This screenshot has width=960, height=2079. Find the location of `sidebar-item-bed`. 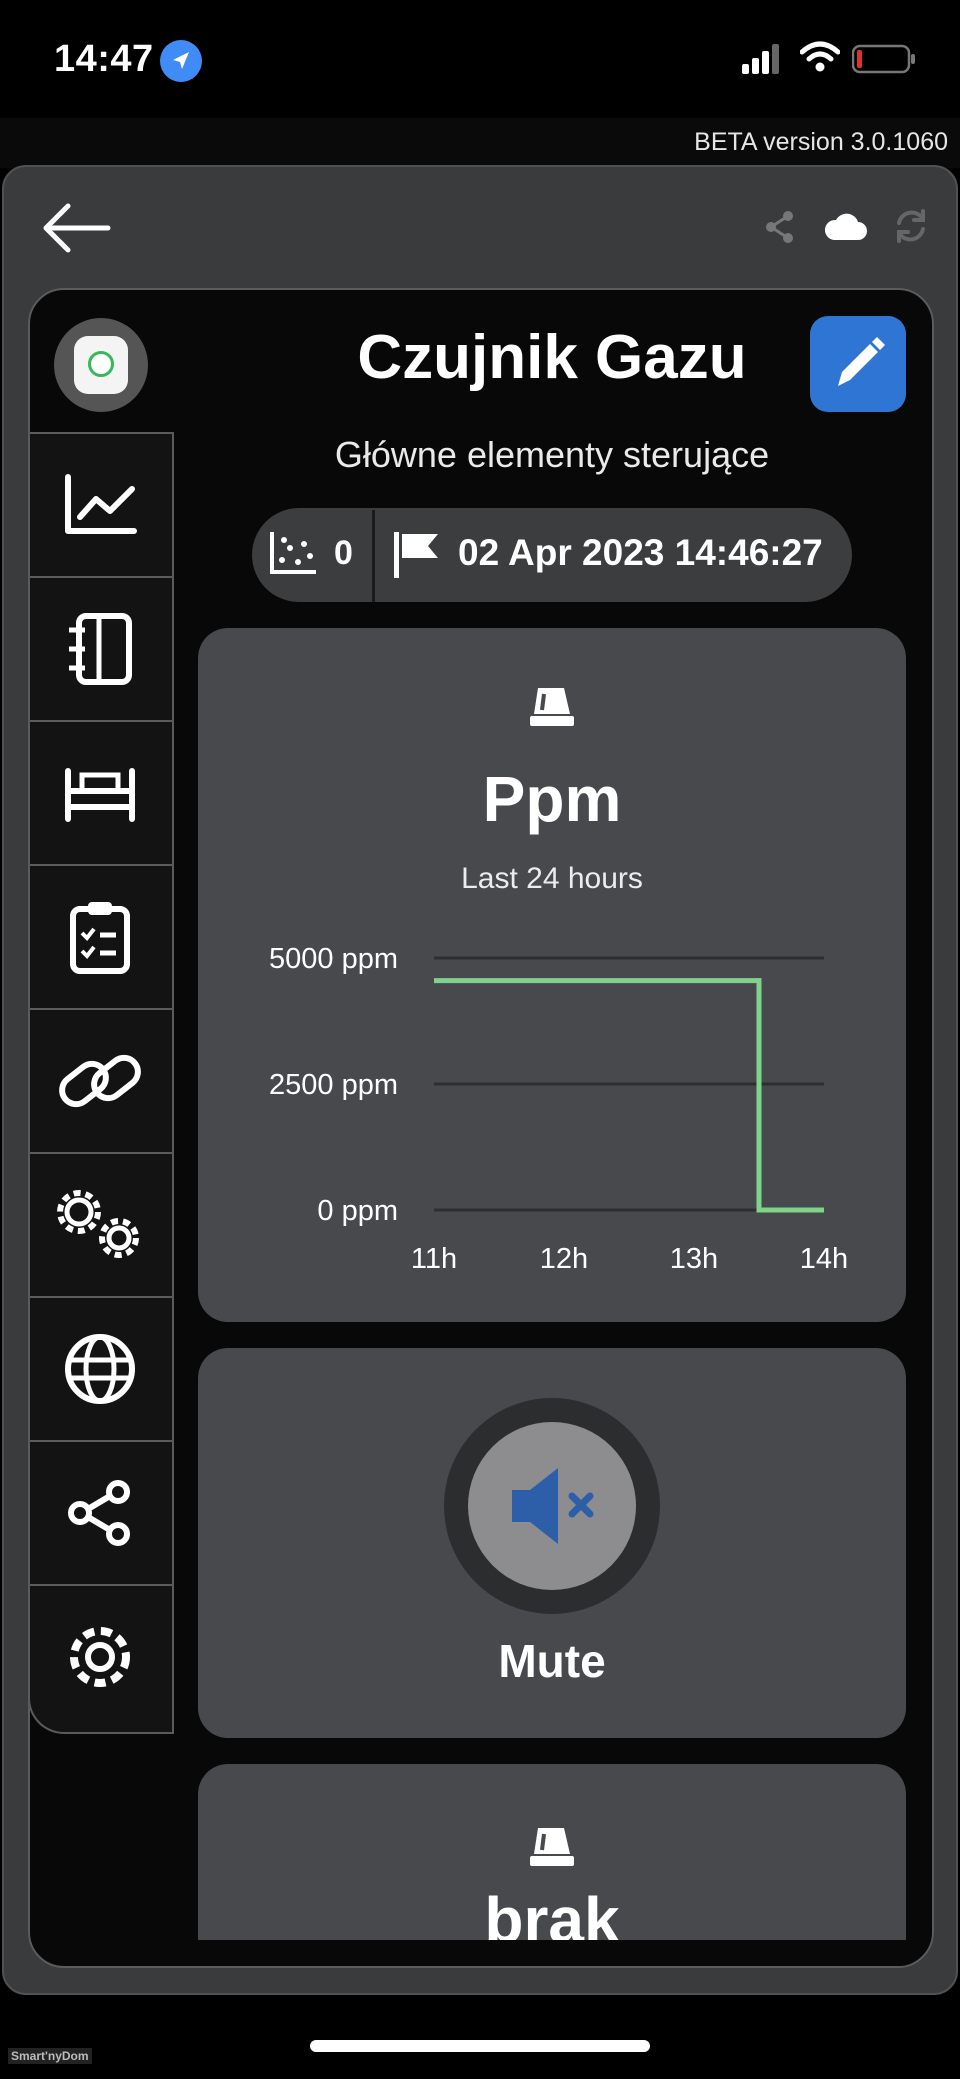

sidebar-item-bed is located at coordinates (101, 792).